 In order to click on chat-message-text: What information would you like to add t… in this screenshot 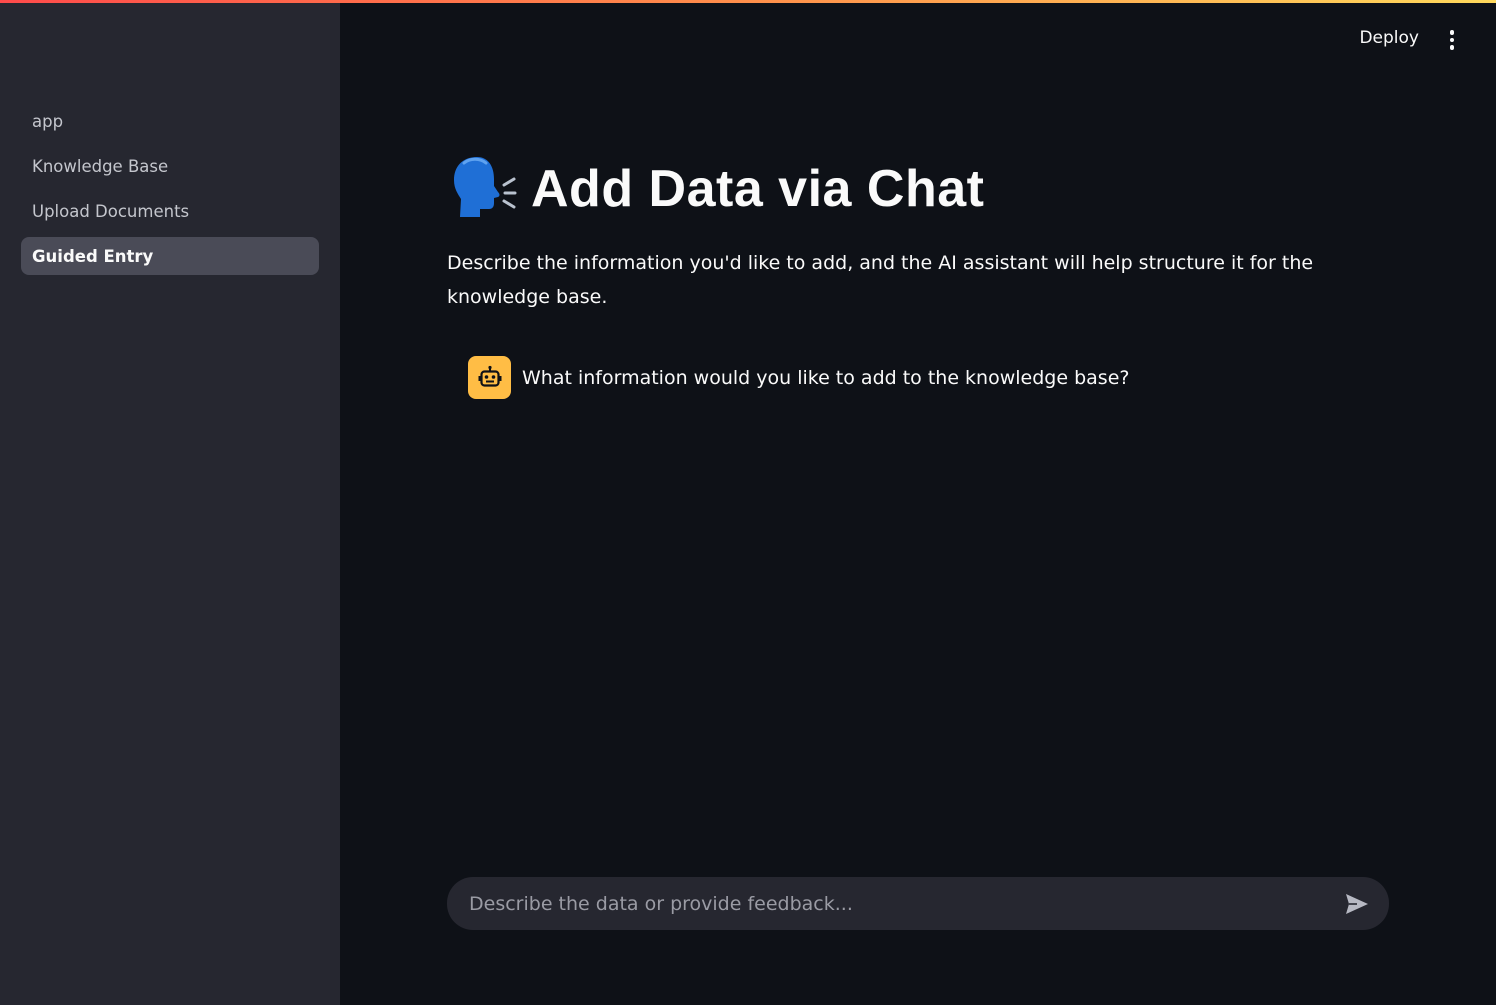, I will do `click(826, 377)`.